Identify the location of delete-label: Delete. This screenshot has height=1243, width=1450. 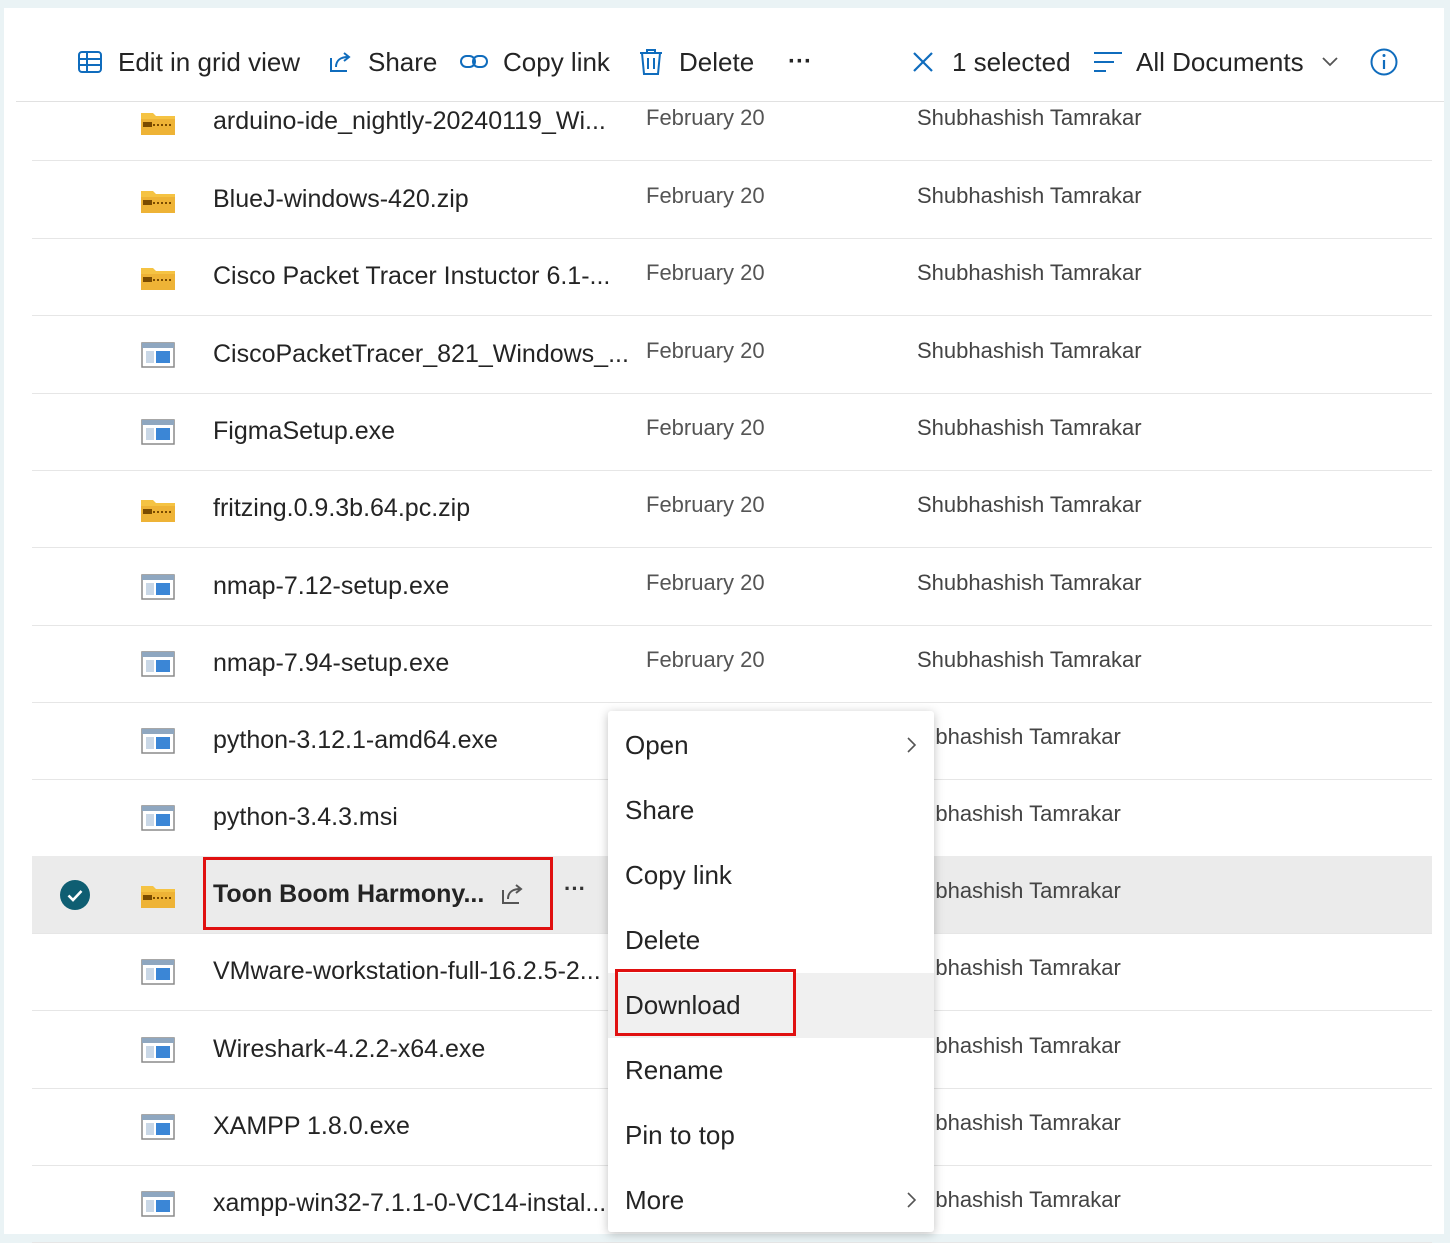
(717, 61).